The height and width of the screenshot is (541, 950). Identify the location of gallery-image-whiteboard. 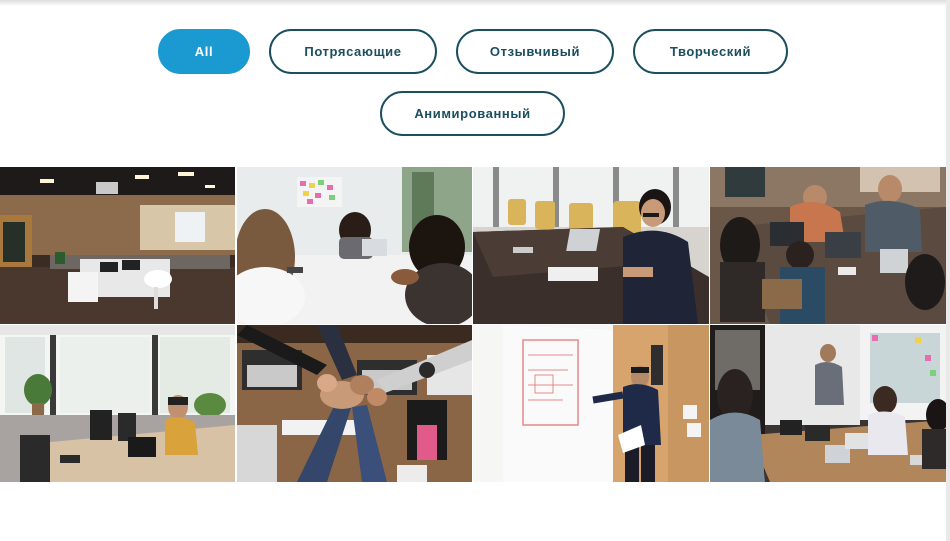
(591, 403).